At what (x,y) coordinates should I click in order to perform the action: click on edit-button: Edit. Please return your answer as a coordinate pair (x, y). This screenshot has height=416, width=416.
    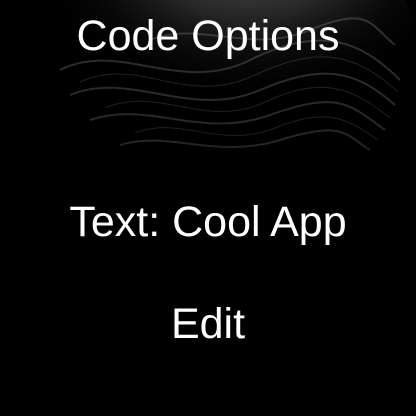
    Looking at the image, I should click on (208, 324).